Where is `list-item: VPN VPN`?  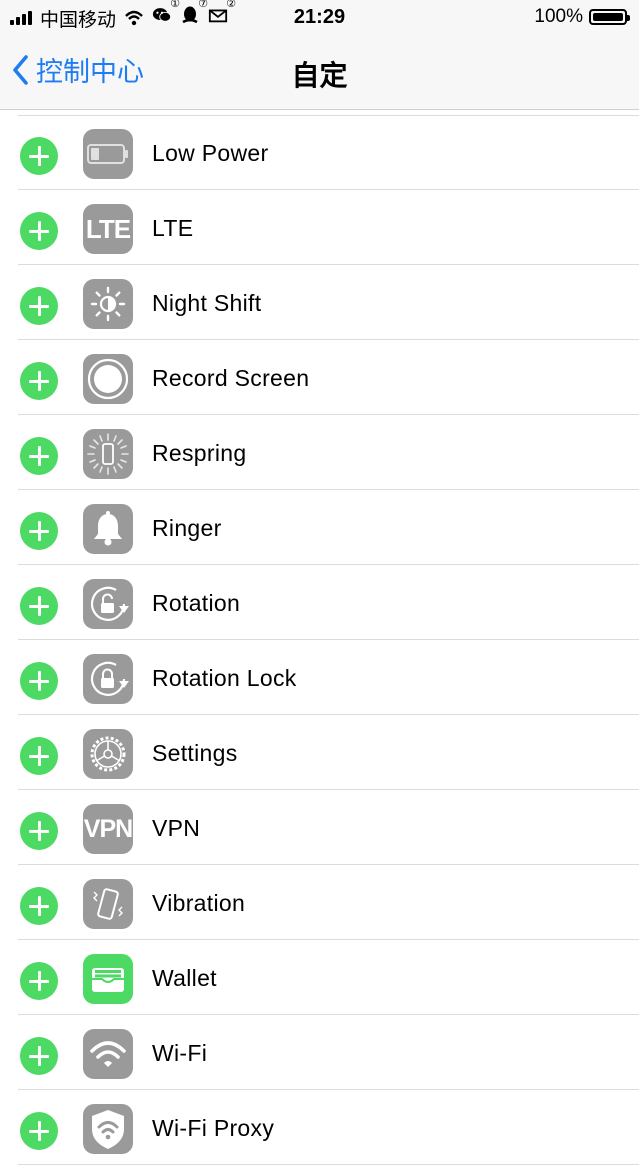
list-item: VPN VPN is located at coordinates (319, 827).